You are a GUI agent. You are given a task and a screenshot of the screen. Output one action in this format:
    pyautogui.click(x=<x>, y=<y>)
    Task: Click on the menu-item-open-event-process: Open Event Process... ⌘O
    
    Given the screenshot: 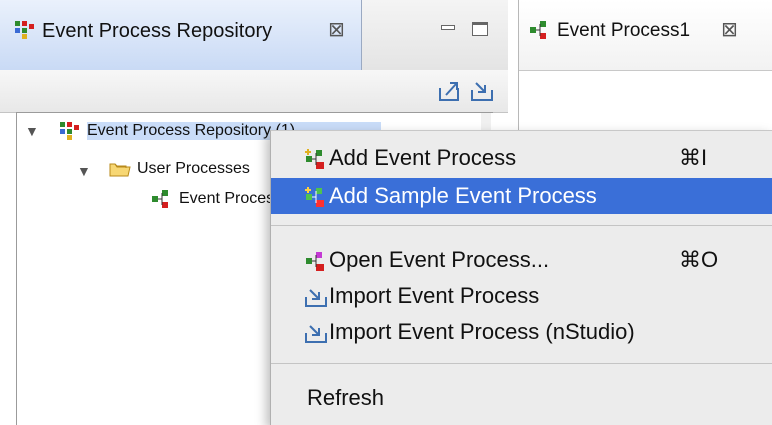 What is the action you would take?
    pyautogui.click(x=521, y=260)
    